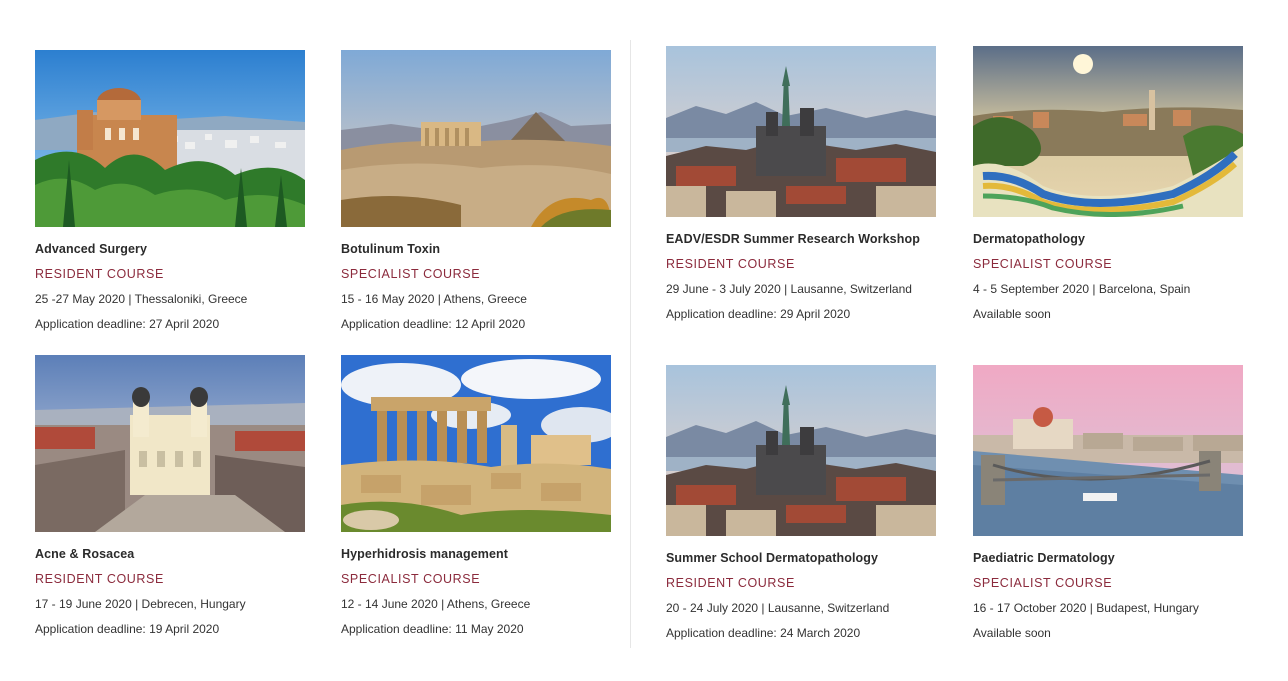 Image resolution: width=1288 pixels, height=681 pixels. I want to click on course-dates-location: 16 - 17 October 2020 | Budapest, Hungary, so click(1086, 608).